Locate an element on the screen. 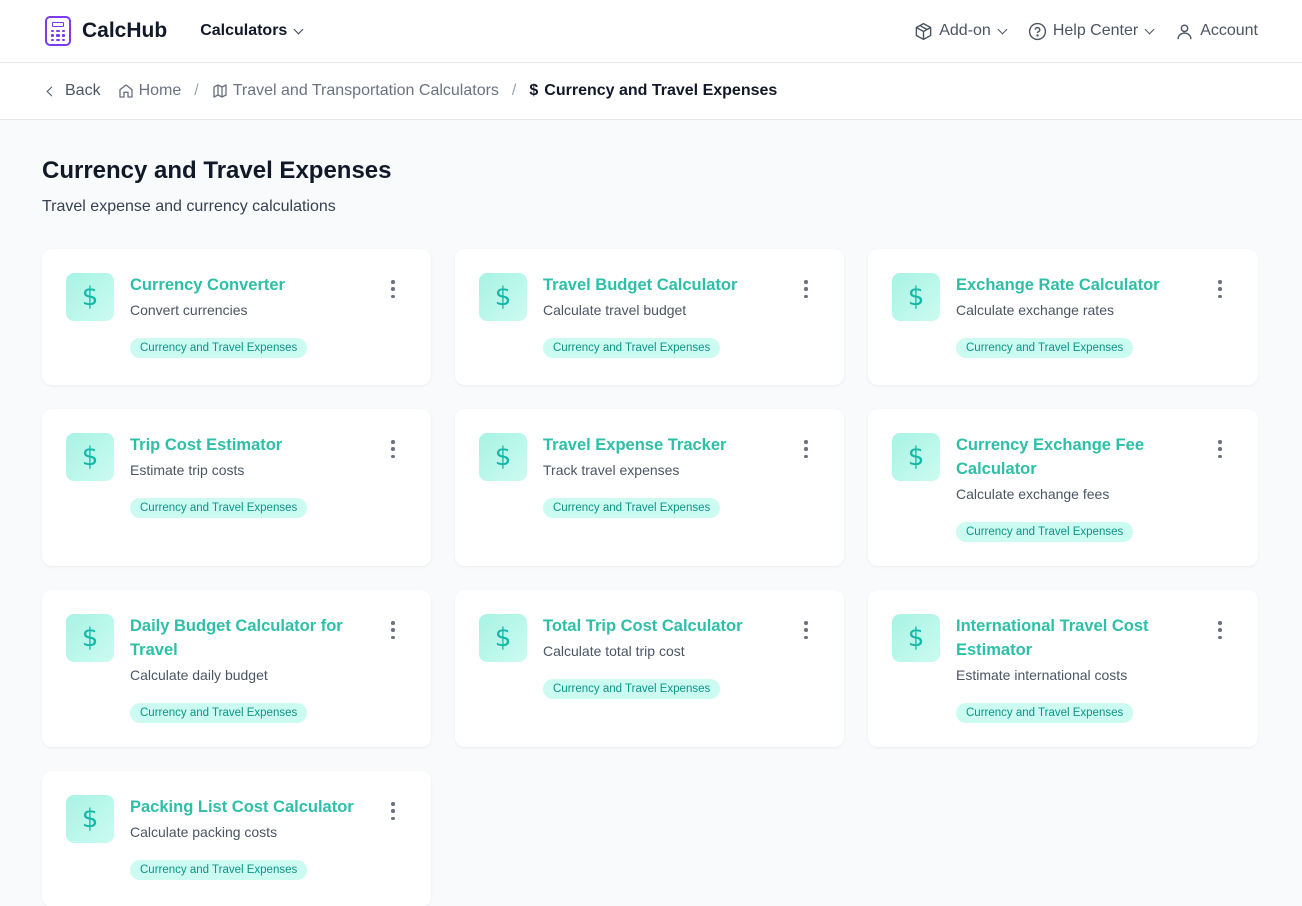  breadcrumb-current-label: Currency and Travel Expenses is located at coordinates (661, 90).